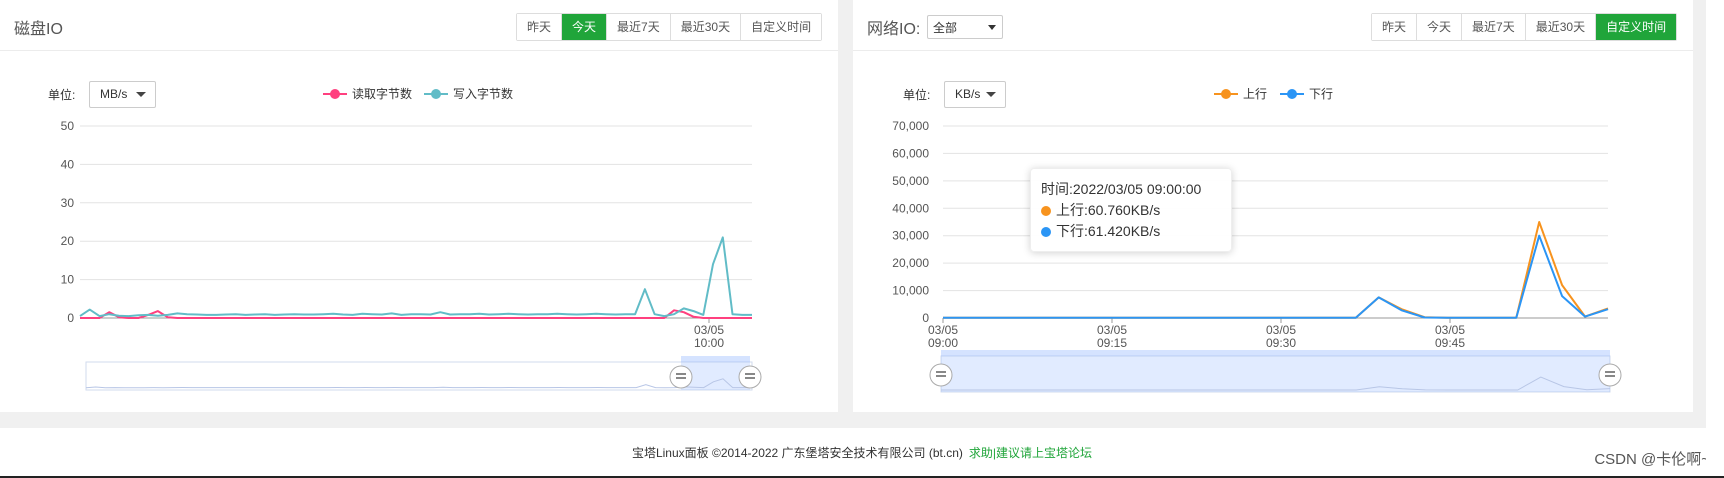  I want to click on chart1-zoom-selection, so click(1275, 374).